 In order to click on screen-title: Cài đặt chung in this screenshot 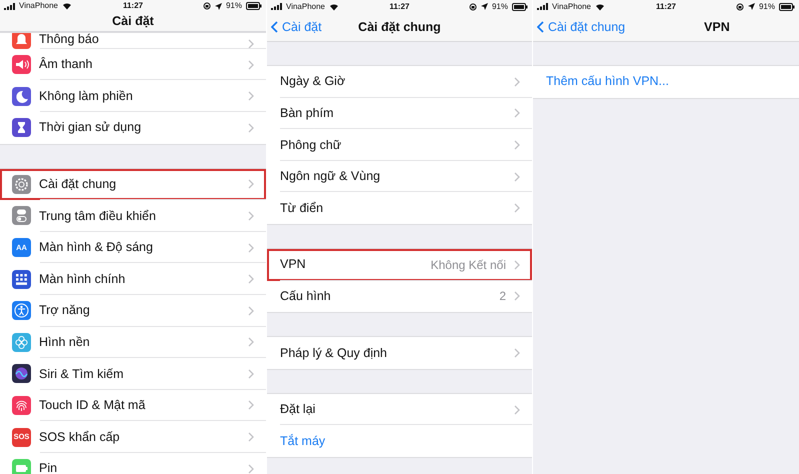, I will do `click(399, 27)`.